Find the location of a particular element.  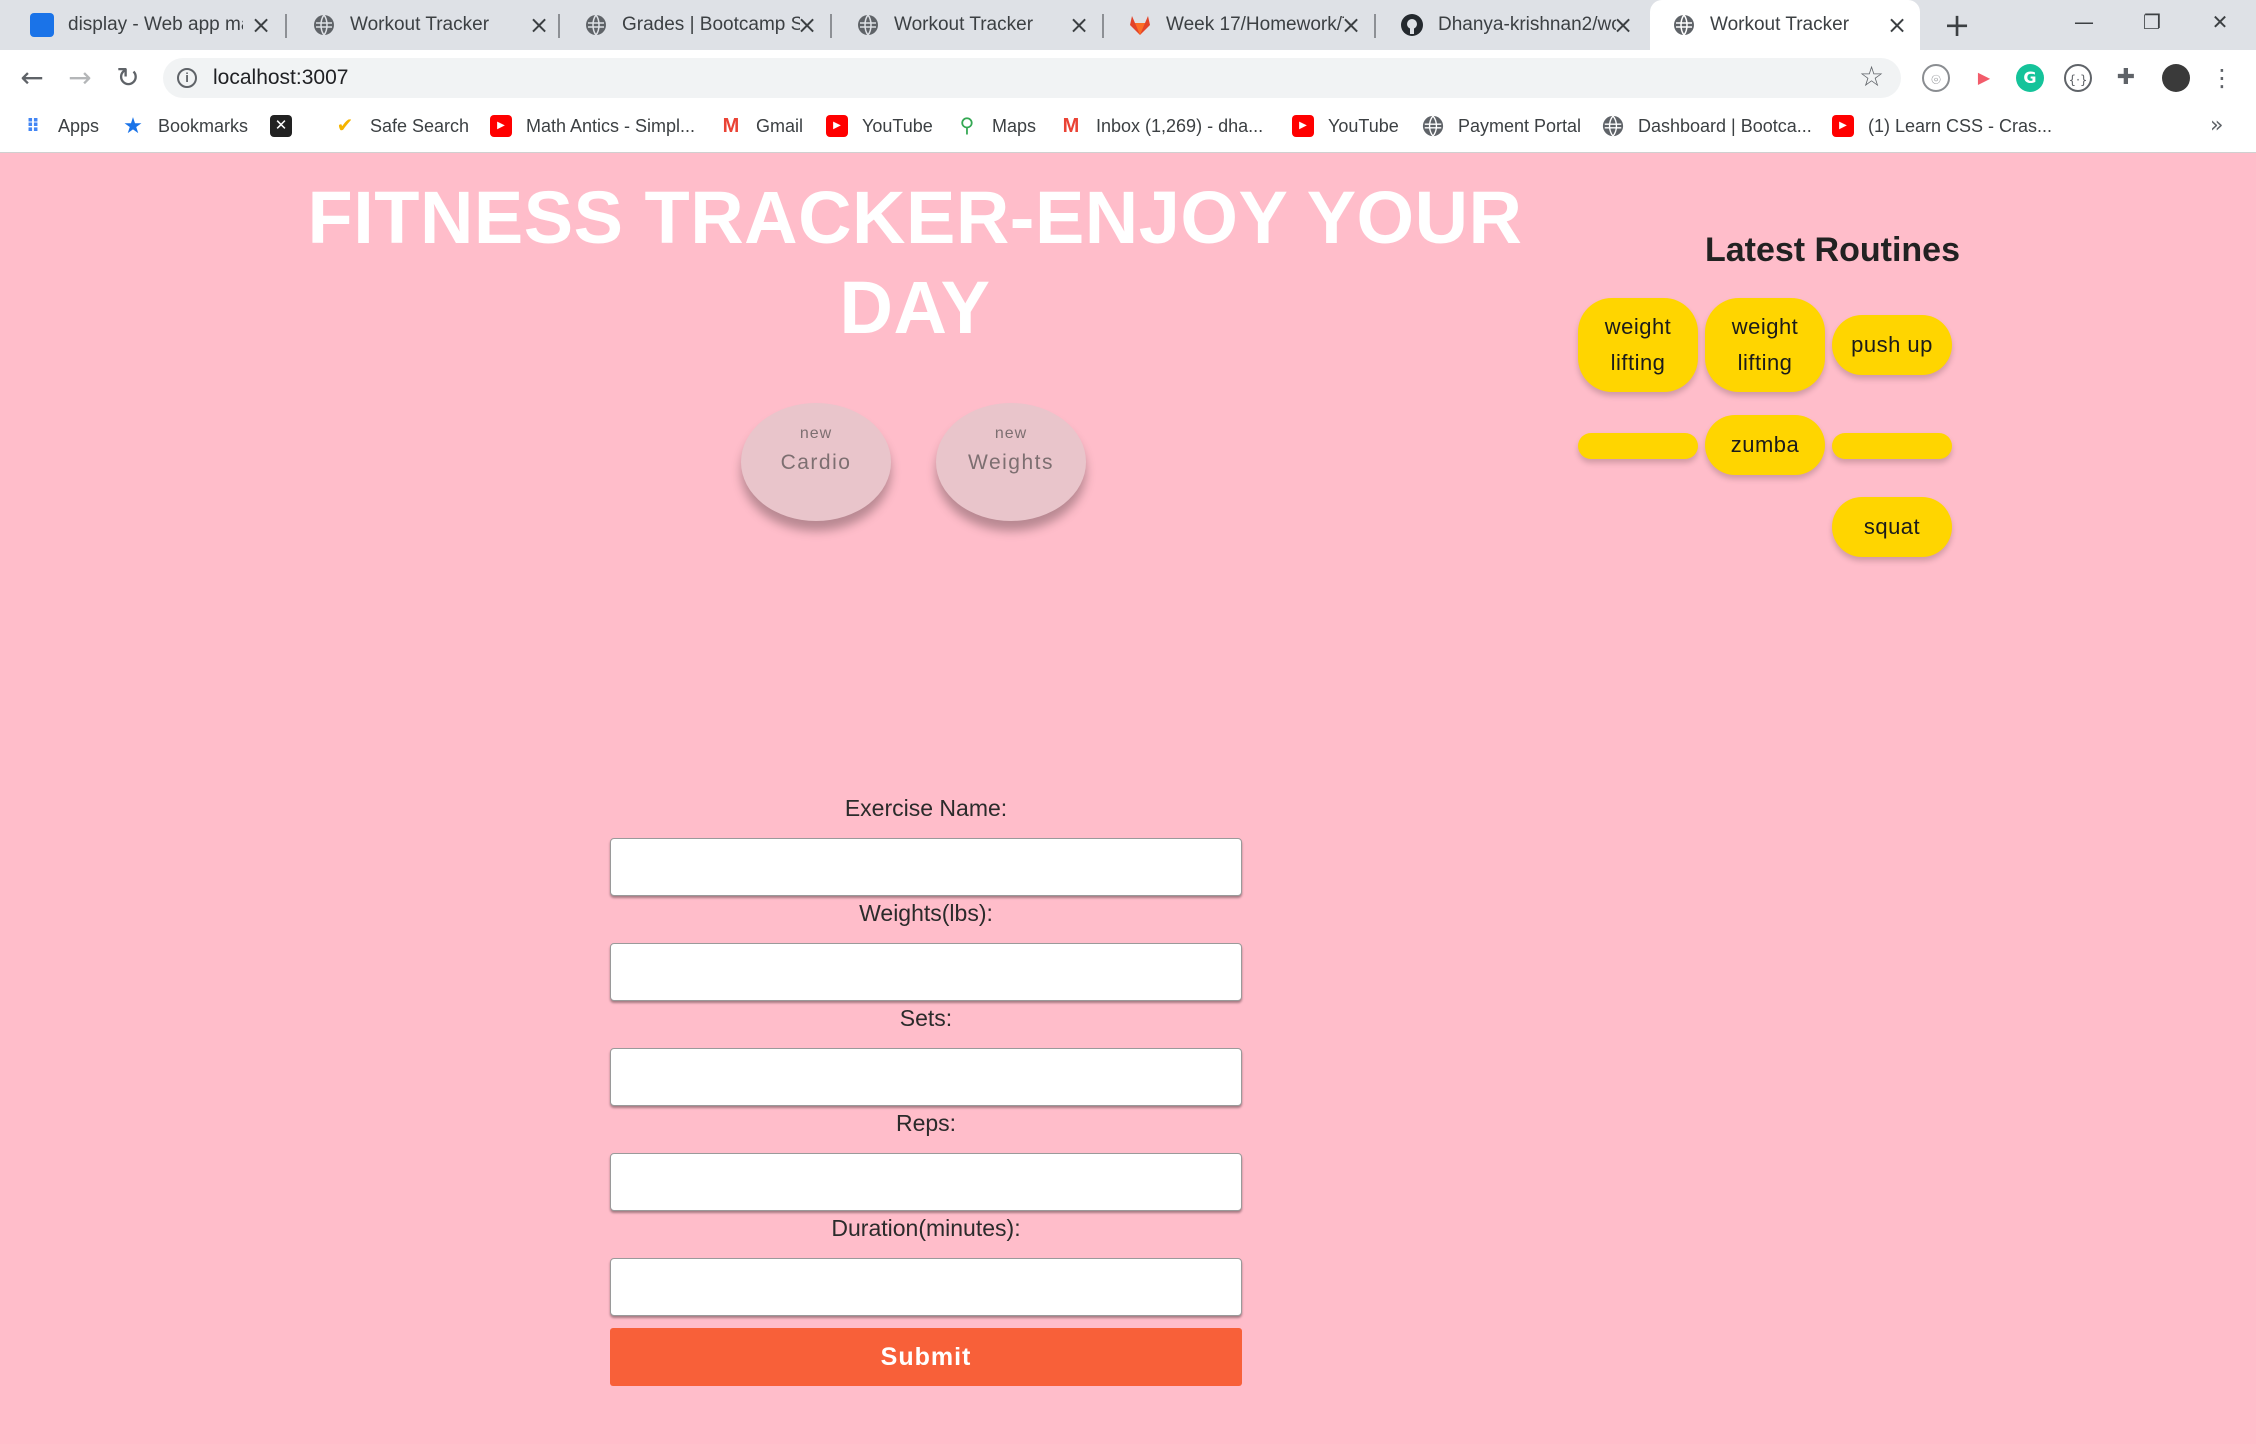

tab-display: display - Web app ma × is located at coordinates (144, 25).